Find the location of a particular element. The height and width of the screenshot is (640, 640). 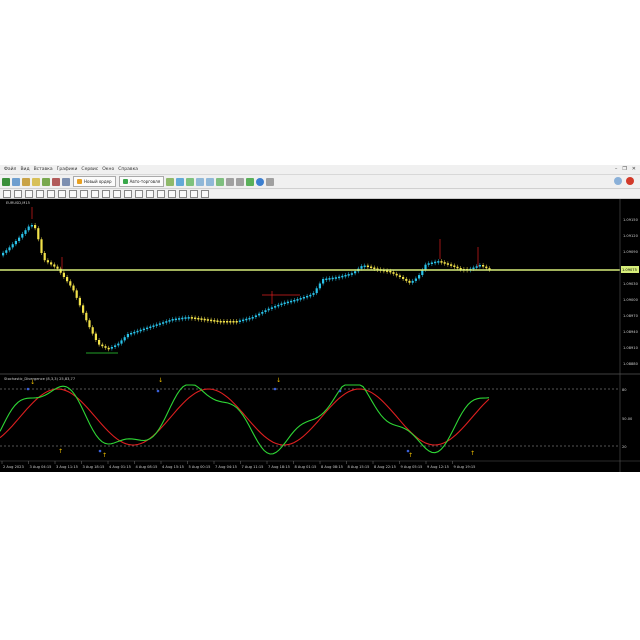

menu-window: Окно is located at coordinates (108, 169).